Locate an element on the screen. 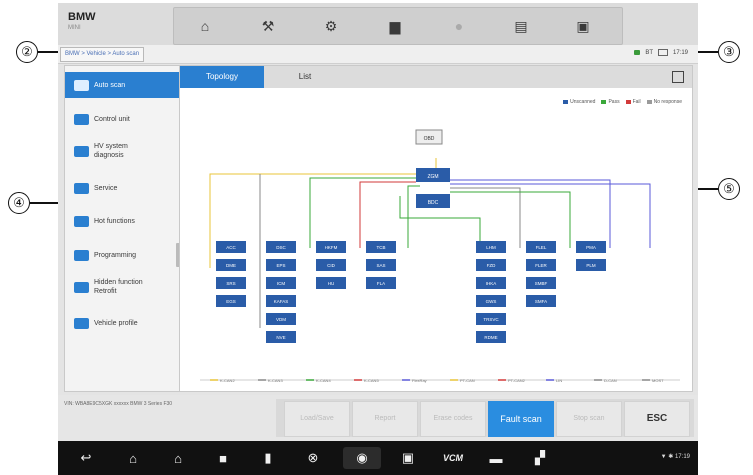  ecu-node-label: GWS is located at coordinates (491, 301).